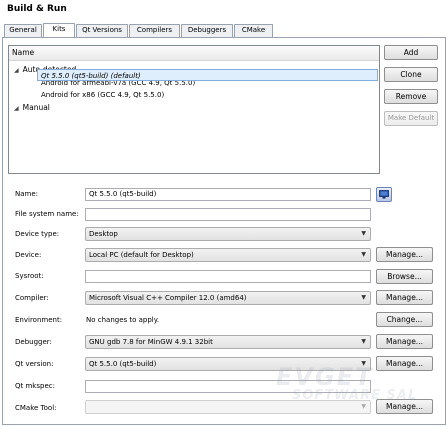 Image resolution: width=448 pixels, height=429 pixels. I want to click on cmake-tool-label: CMake Tool:, so click(36, 408).